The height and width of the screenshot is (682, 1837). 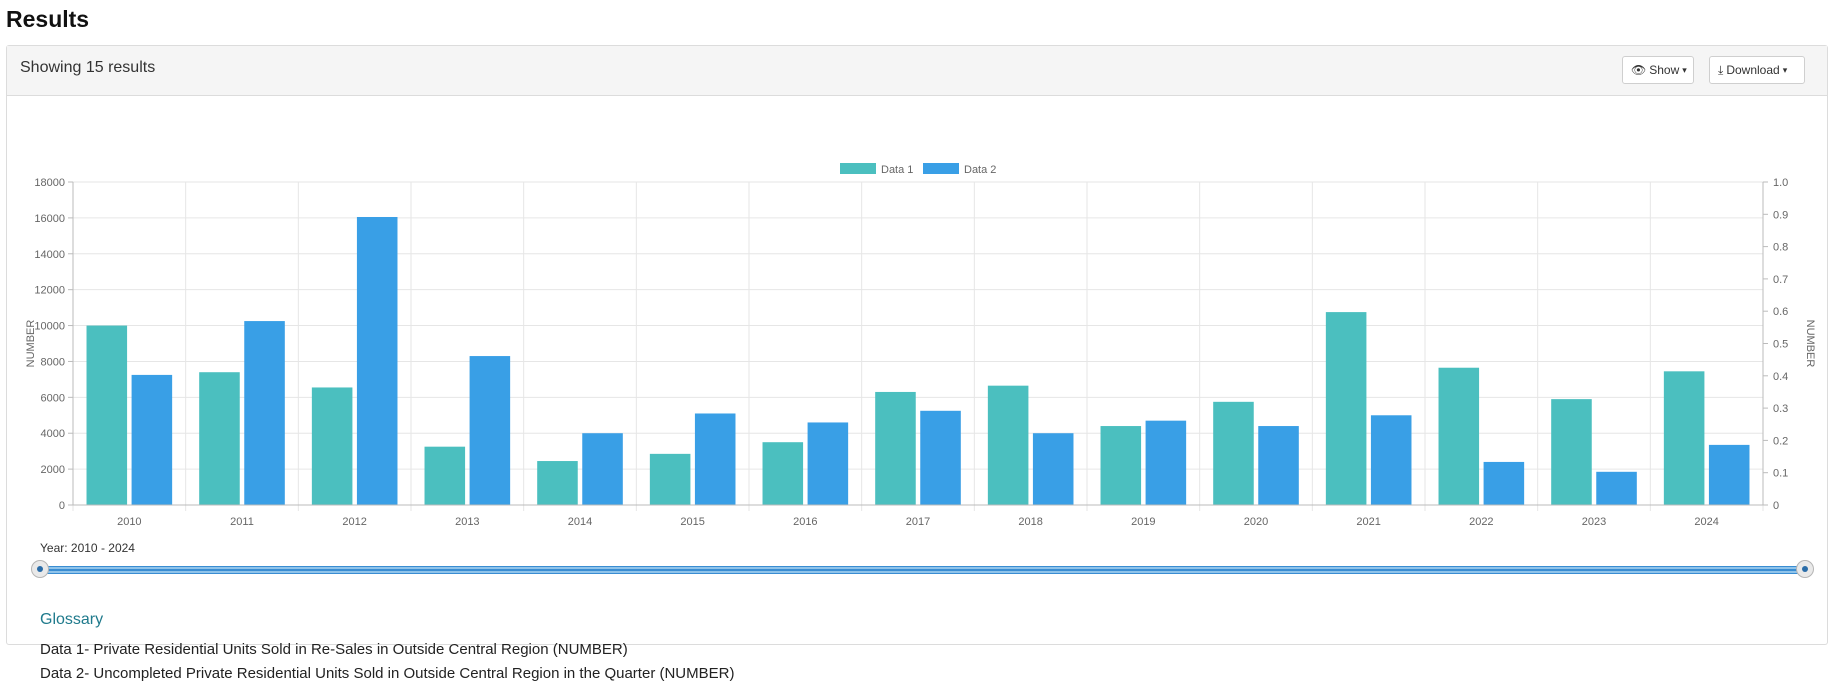 What do you see at coordinates (1780, 215) in the screenshot?
I see `y2-tick-label: 0.9` at bounding box center [1780, 215].